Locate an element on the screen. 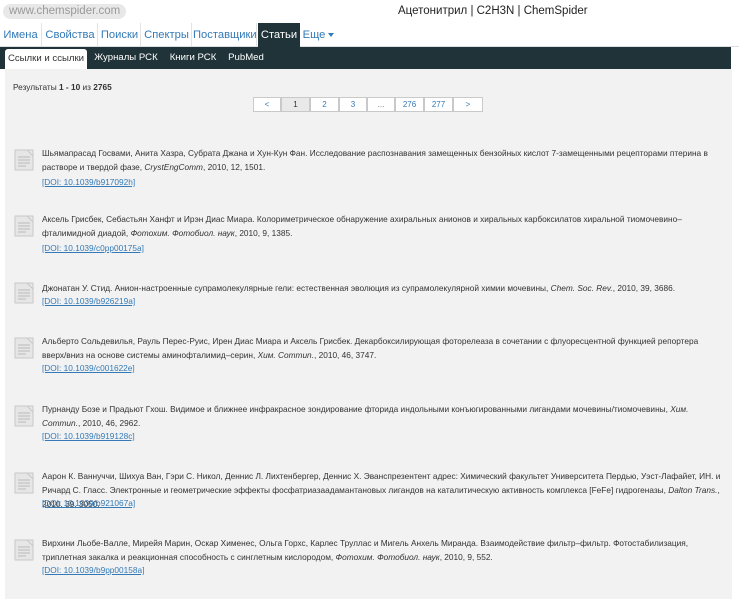 The width and height of the screenshot is (739, 599). page-1-button: 1 is located at coordinates (295, 104).